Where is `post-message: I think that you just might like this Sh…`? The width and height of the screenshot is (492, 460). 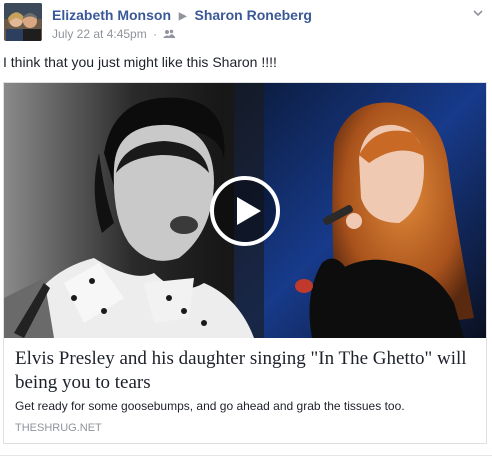
post-message: I think that you just might like this Sh… is located at coordinates (140, 62).